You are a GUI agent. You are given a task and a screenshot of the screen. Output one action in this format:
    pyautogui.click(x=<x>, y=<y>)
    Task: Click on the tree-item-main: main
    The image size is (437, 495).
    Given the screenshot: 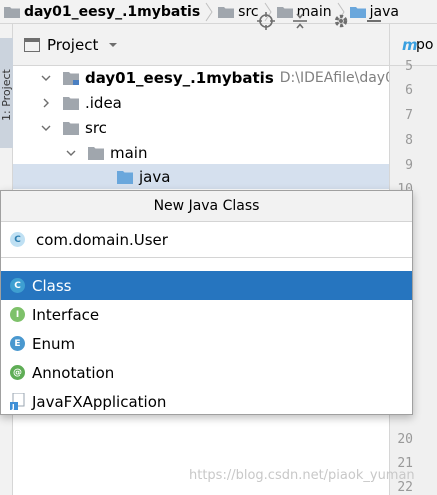 What is the action you would take?
    pyautogui.click(x=80, y=152)
    